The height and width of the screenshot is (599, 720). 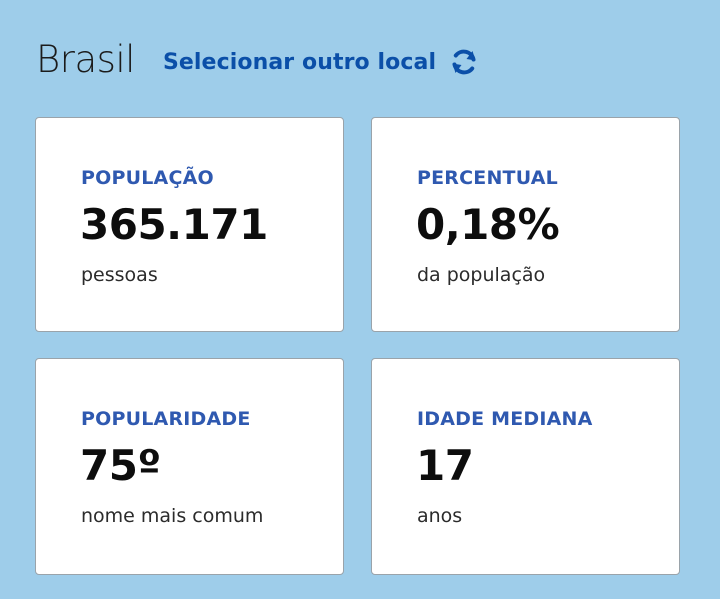 I want to click on card-value: 0,18%, so click(x=488, y=224).